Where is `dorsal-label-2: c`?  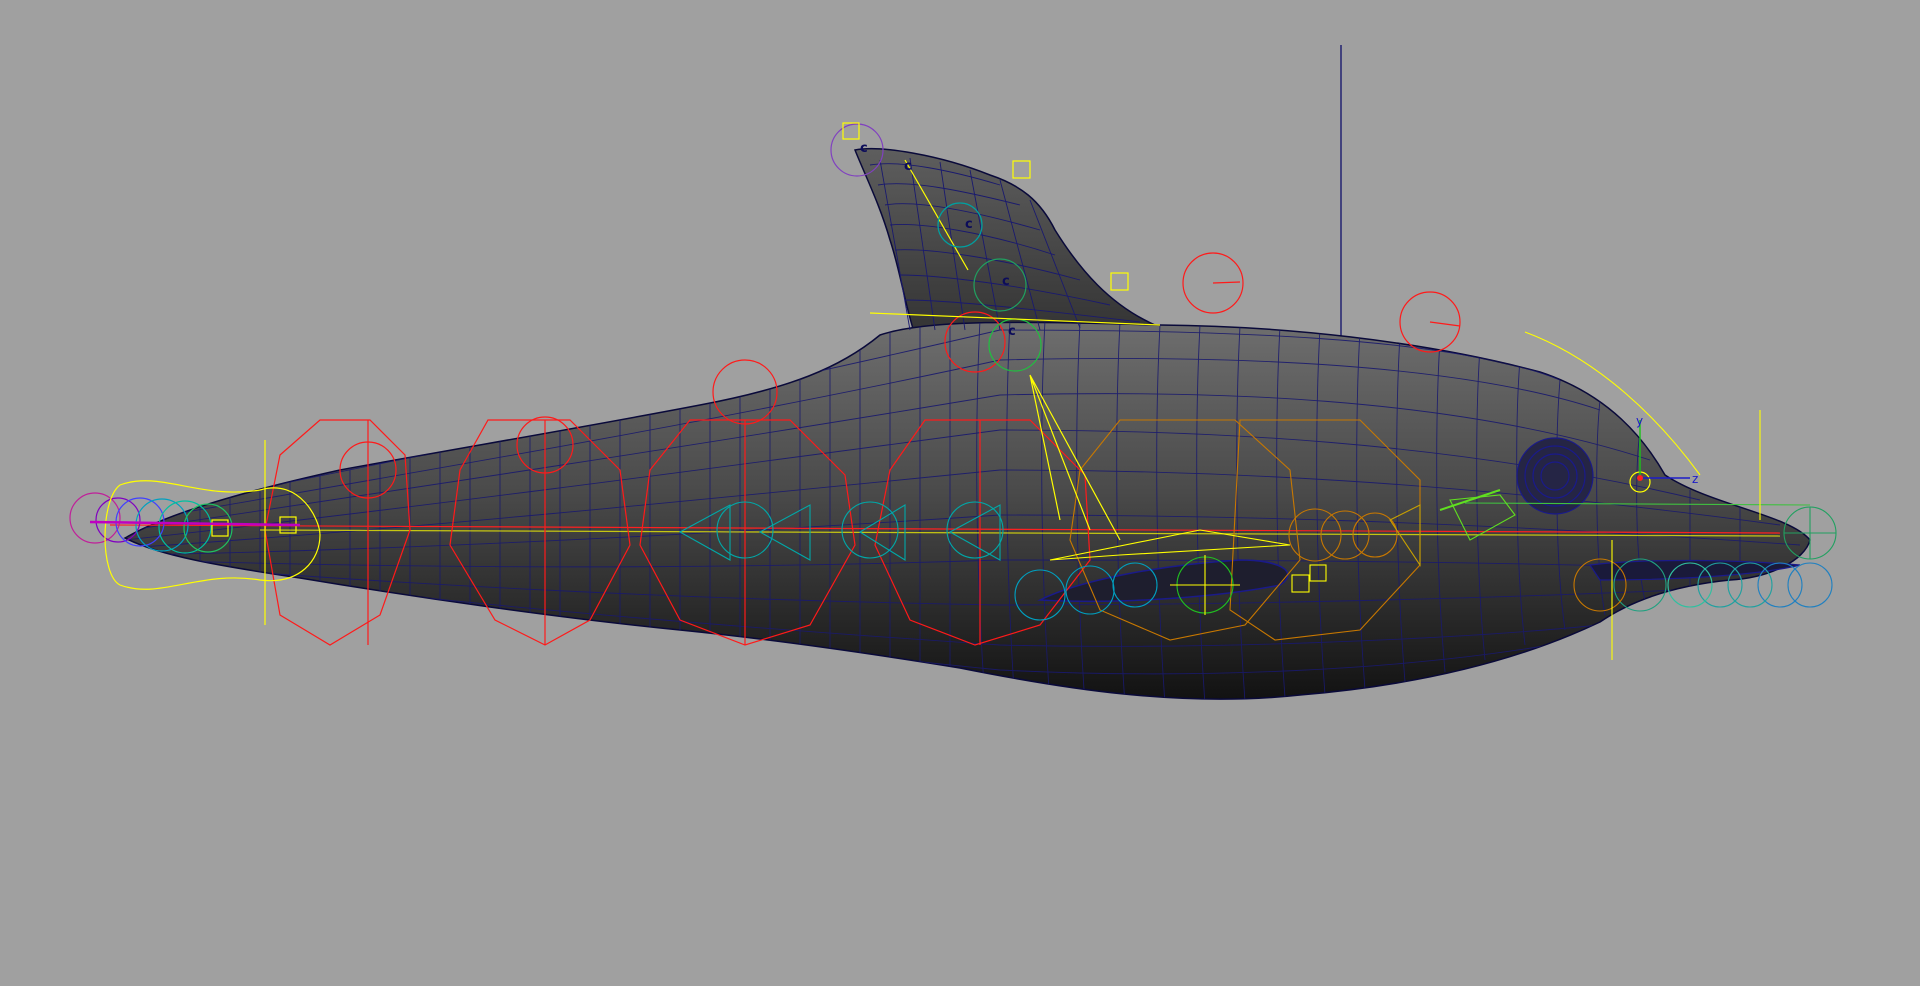 dorsal-label-2: c is located at coordinates (908, 166).